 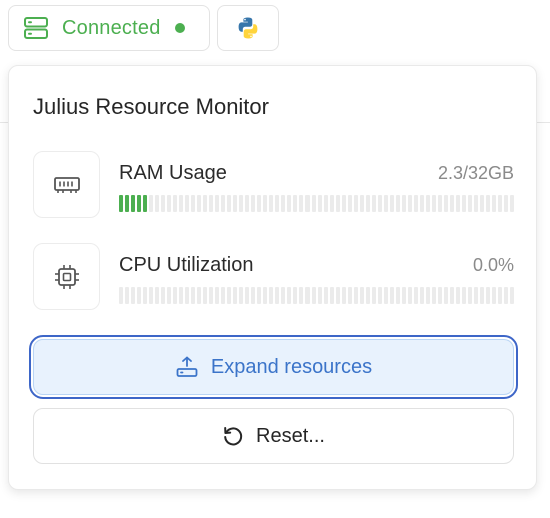 I want to click on connection-status-button: Connected, so click(x=109, y=28).